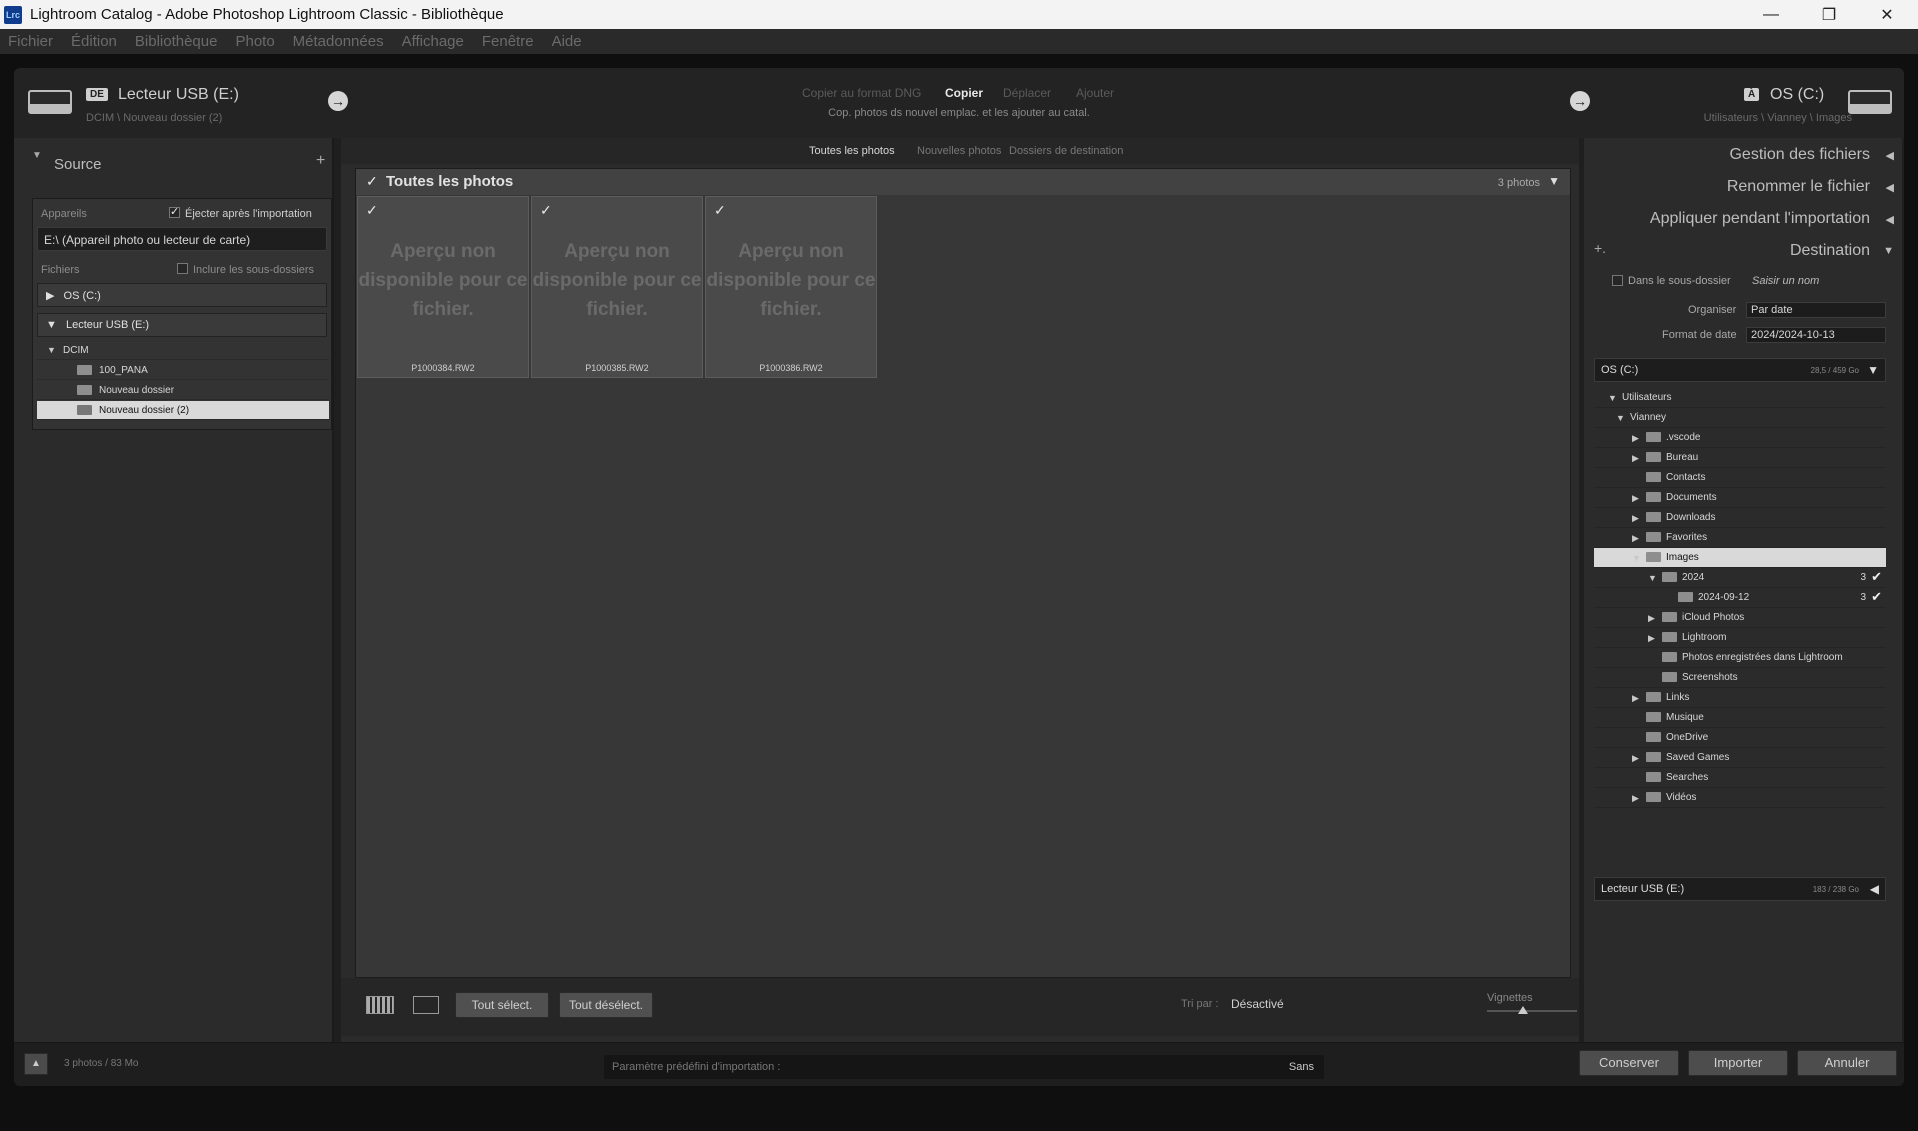  I want to click on dest-folder-row: ▼ Vianney, so click(1740, 418).